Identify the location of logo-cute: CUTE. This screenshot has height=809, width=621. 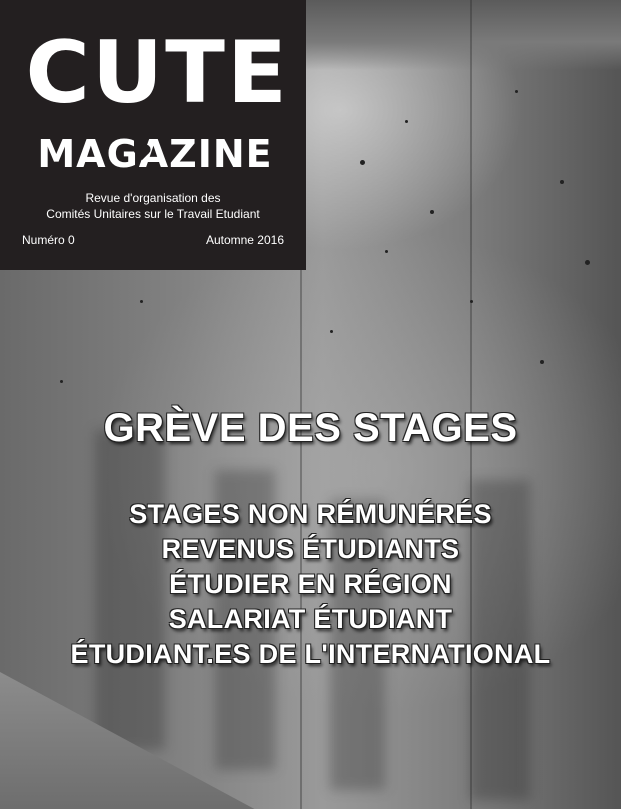
(157, 73).